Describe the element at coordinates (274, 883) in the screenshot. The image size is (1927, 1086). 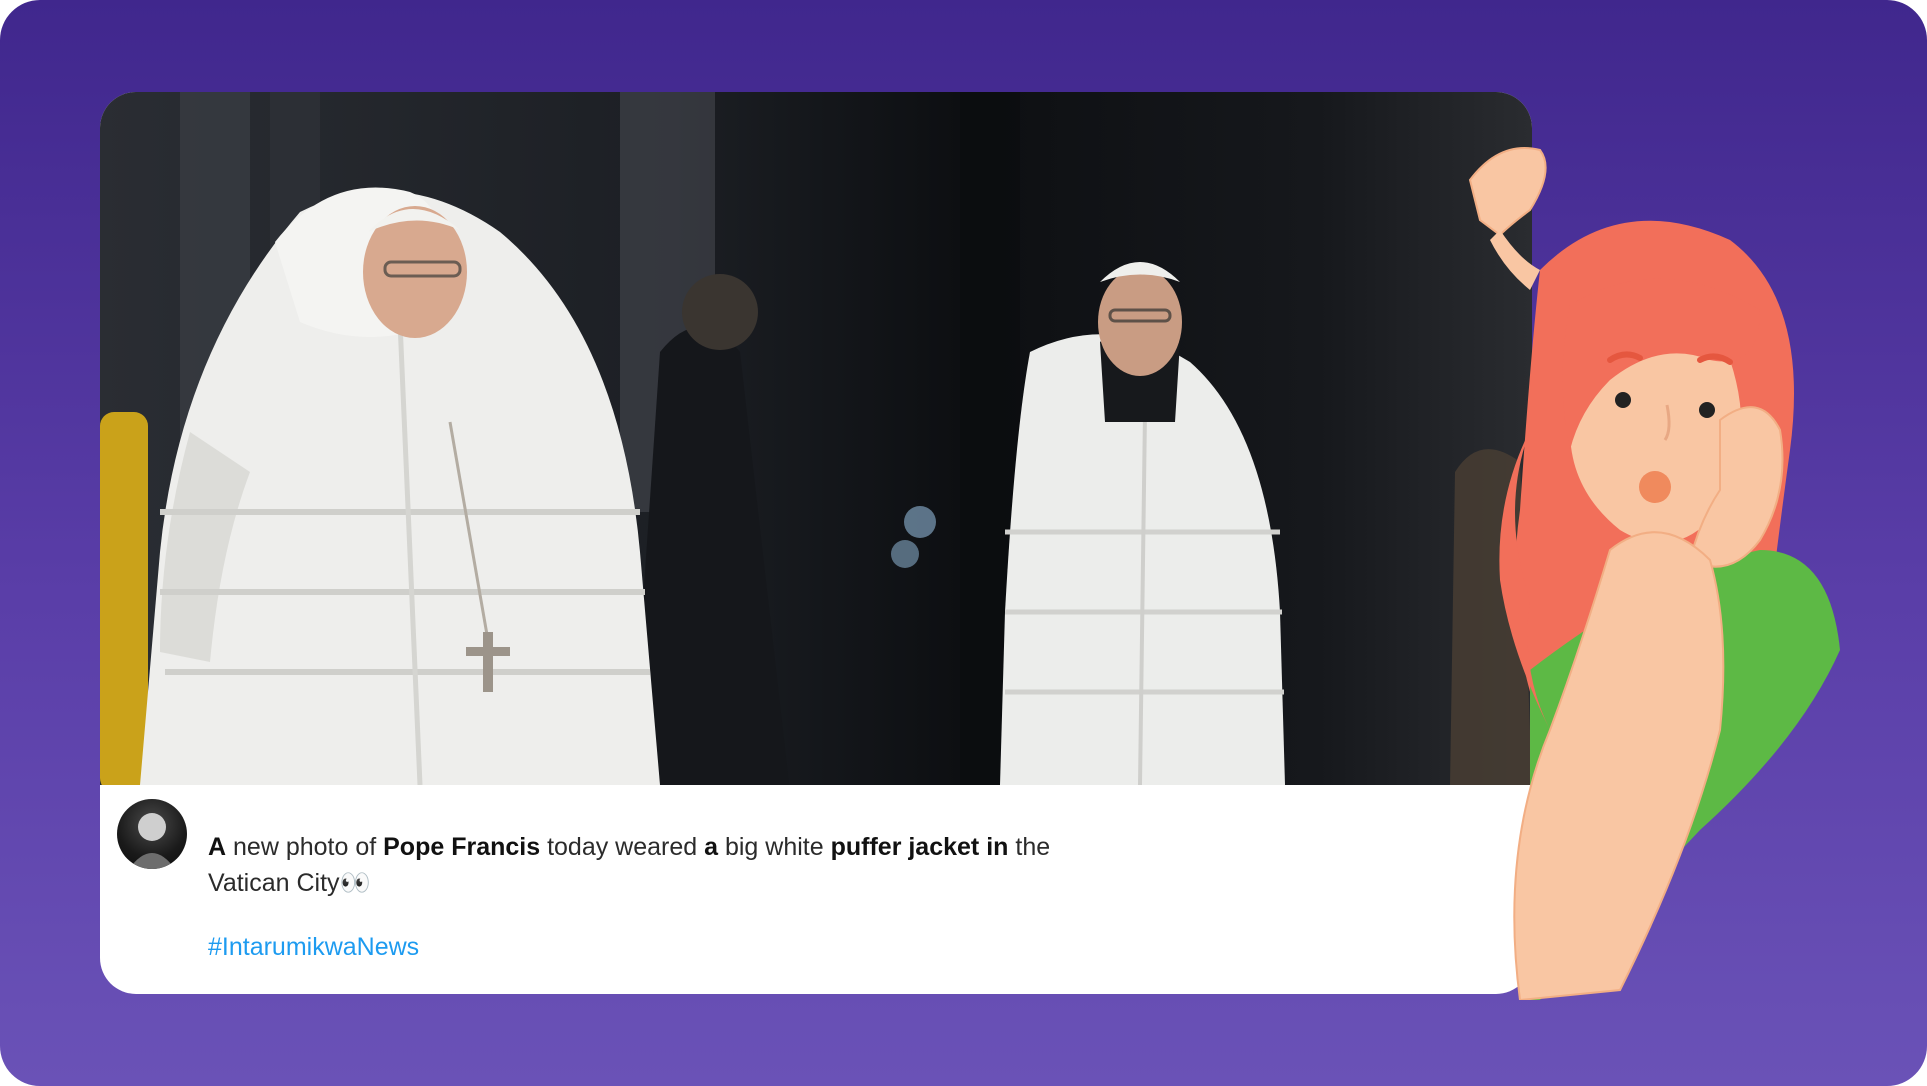
I see `text-line-2: Vatican City` at that location.